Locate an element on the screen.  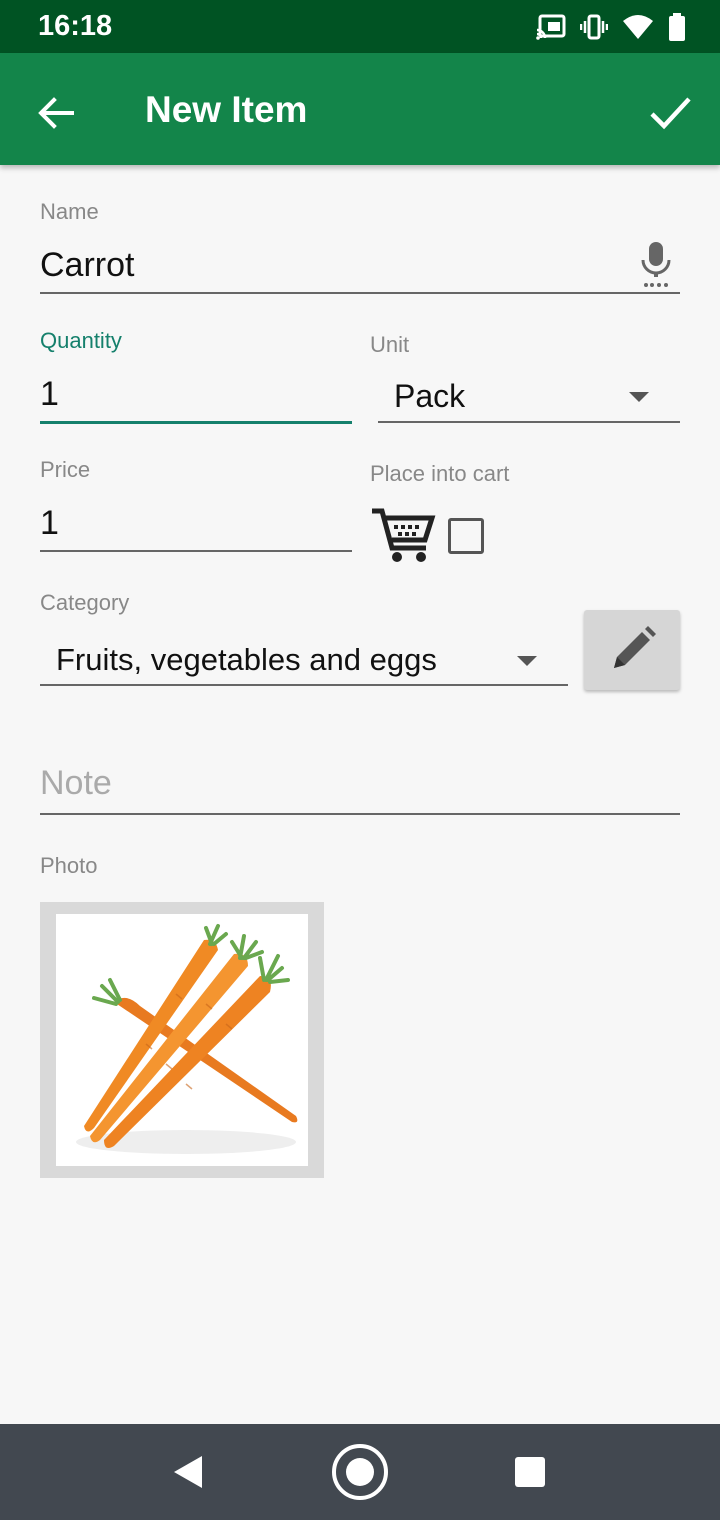
quantity-underline is located at coordinates (196, 422).